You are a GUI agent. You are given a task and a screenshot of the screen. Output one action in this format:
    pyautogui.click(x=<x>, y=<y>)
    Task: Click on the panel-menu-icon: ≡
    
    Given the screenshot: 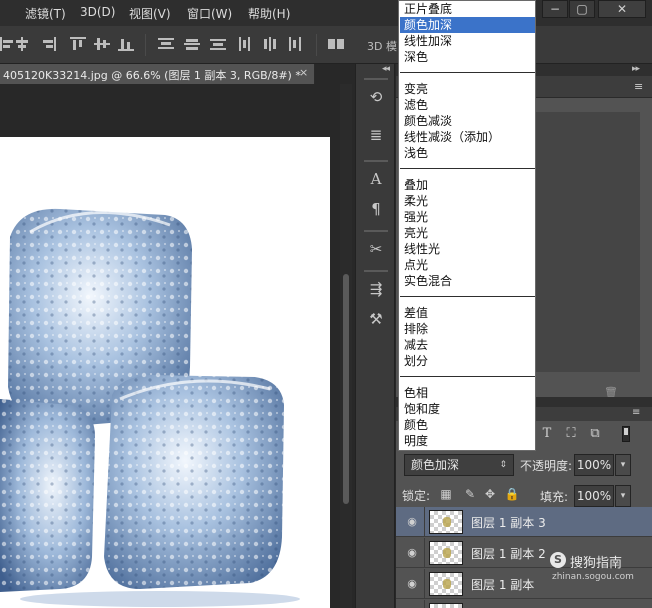 What is the action you would take?
    pyautogui.click(x=638, y=86)
    